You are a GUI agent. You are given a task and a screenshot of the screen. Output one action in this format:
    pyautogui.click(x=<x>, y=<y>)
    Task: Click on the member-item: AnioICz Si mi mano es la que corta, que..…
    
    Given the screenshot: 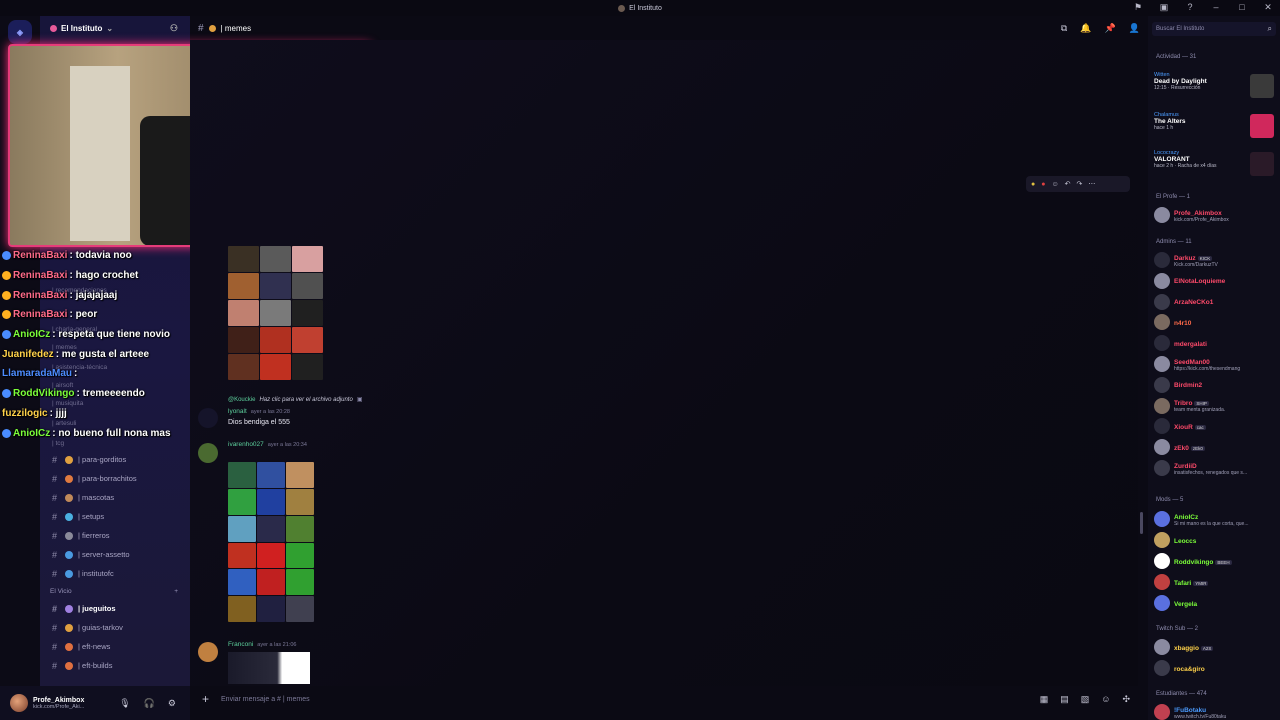 What is the action you would take?
    pyautogui.click(x=1215, y=519)
    